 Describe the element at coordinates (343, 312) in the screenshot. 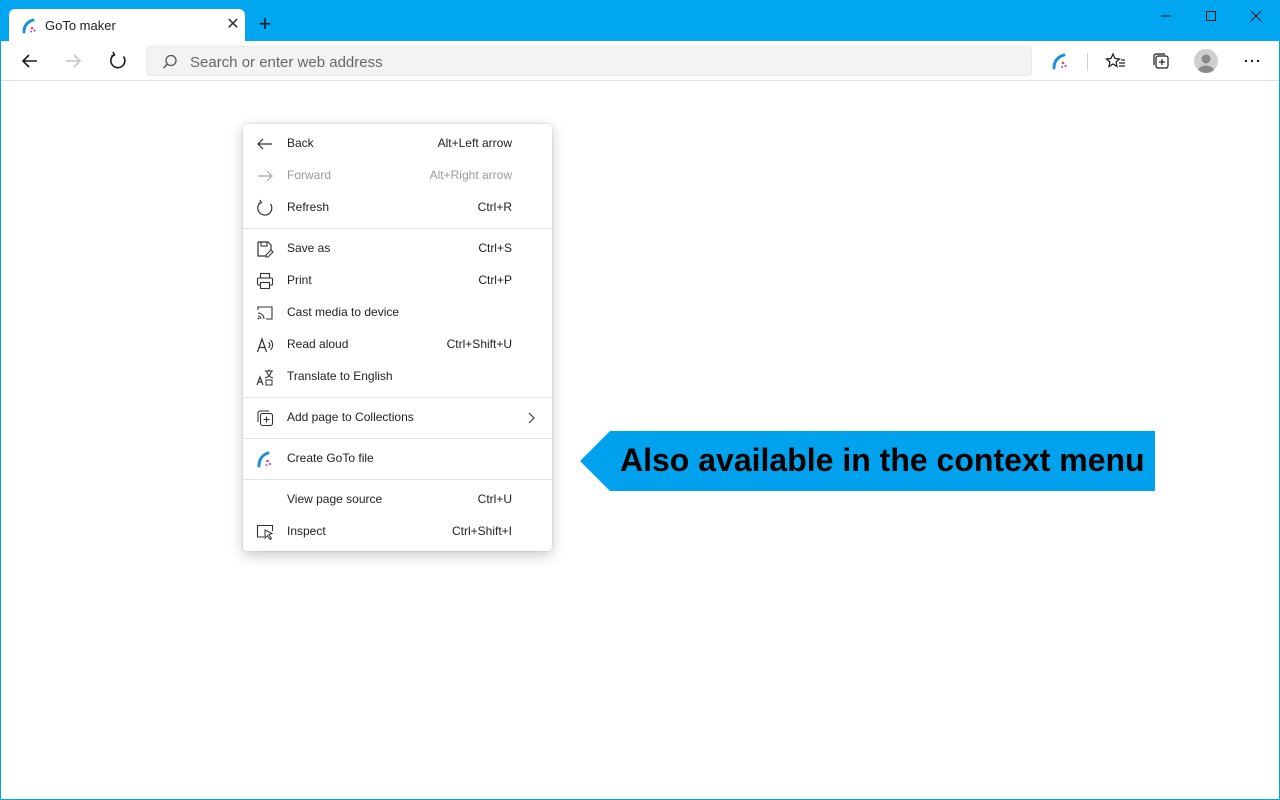

I see `menu-item-label: Cast media to device` at that location.